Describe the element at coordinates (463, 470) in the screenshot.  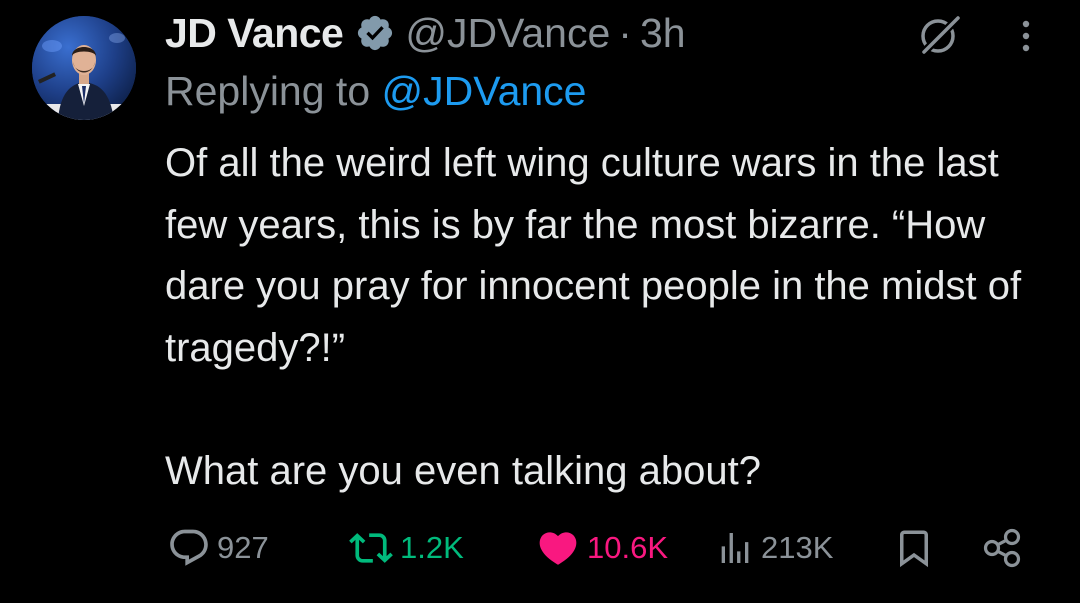
I see `tweet-paragraph: What are you even talking about?` at that location.